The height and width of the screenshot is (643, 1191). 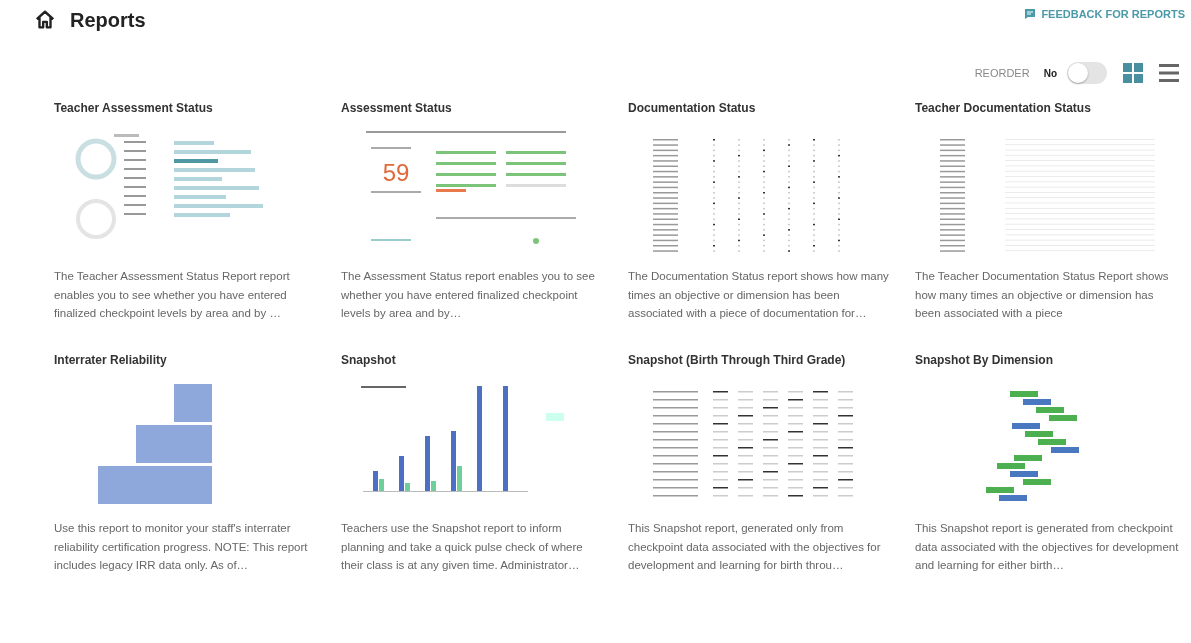 I want to click on report-title: Interrater Reliability, so click(x=186, y=361).